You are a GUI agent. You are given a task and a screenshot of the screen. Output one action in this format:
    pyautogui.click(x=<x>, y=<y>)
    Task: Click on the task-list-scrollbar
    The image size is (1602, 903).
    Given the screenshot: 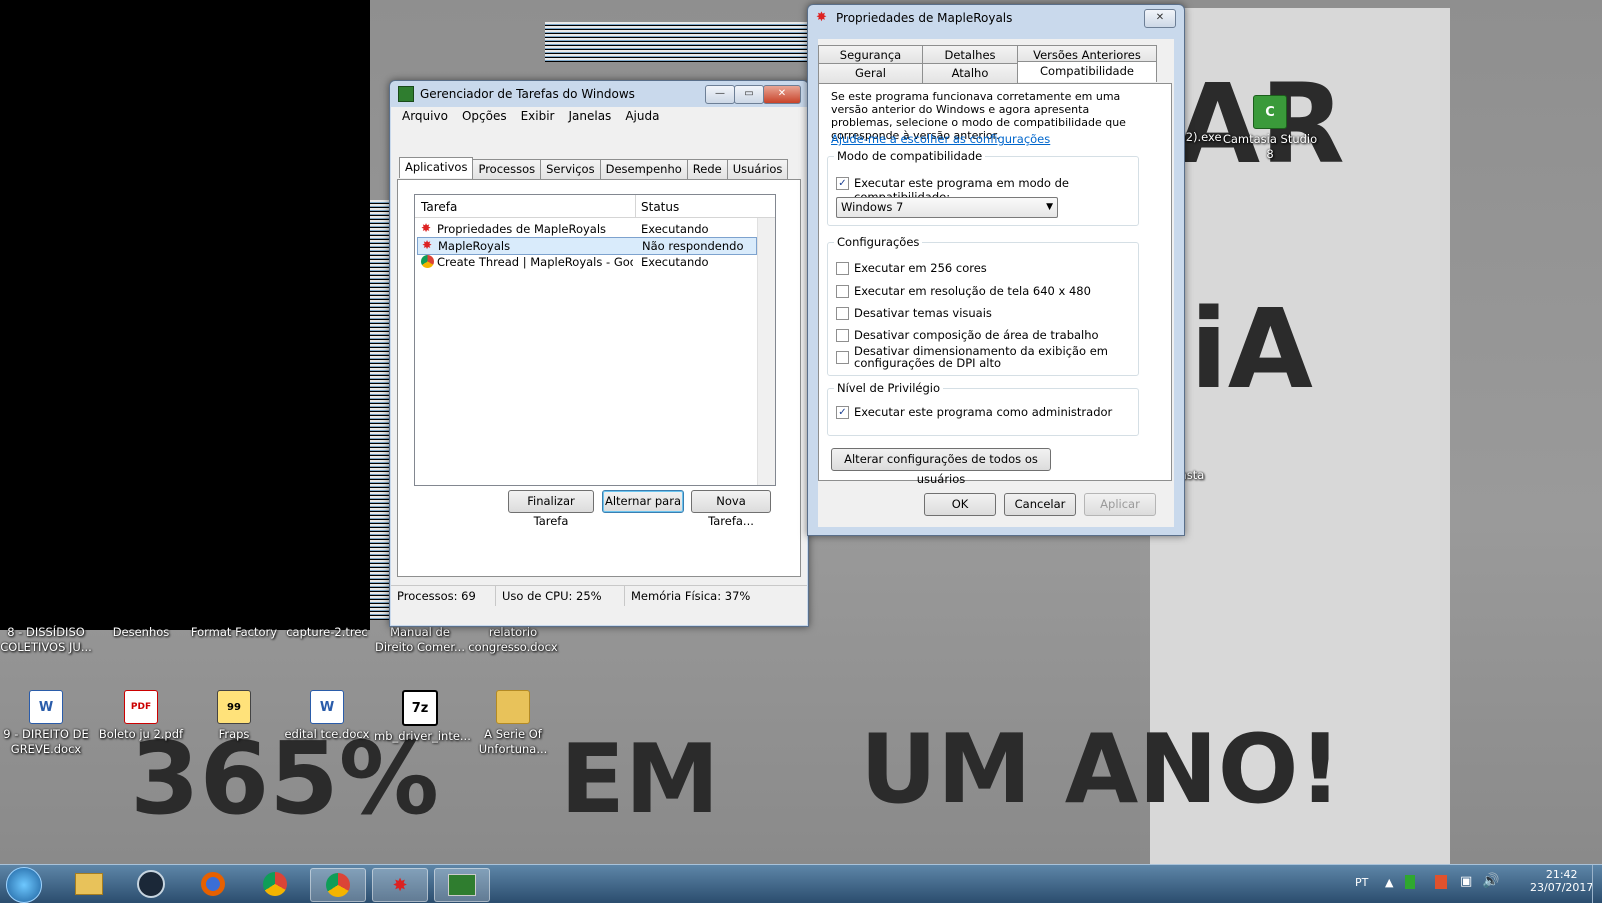 What is the action you would take?
    pyautogui.click(x=766, y=351)
    